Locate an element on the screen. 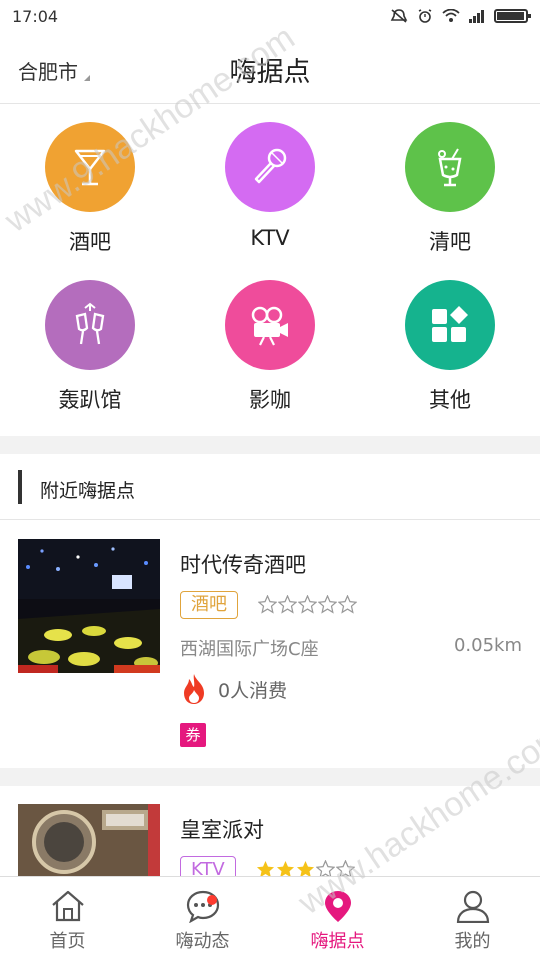 The height and width of the screenshot is (960, 540). notification-dot is located at coordinates (212, 900).